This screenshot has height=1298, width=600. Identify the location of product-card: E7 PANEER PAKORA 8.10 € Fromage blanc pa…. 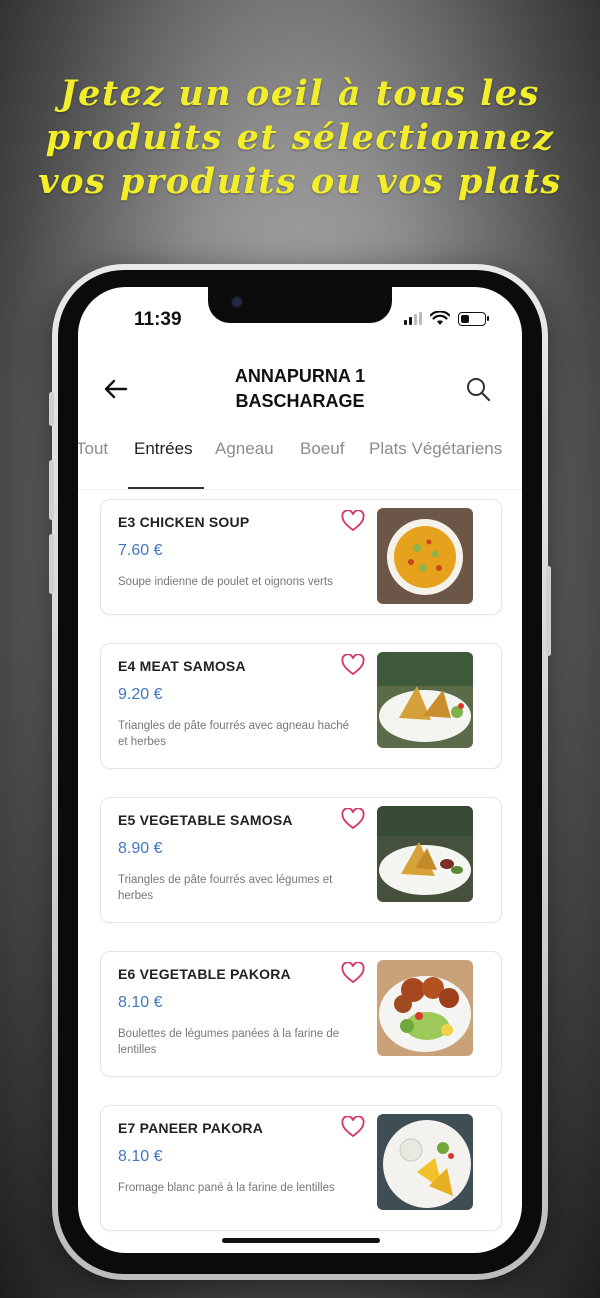
(301, 1168).